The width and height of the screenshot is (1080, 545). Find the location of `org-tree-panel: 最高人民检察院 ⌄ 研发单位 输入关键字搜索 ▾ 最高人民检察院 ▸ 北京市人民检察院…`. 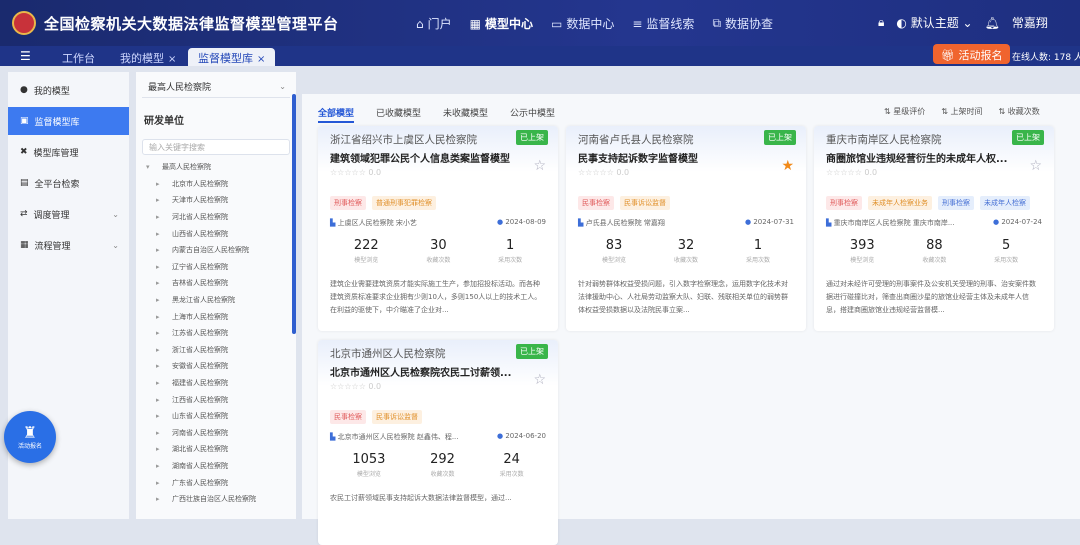

org-tree-panel: 最高人民检察院 ⌄ 研发单位 输入关键字搜索 ▾ 最高人民检察院 ▸ 北京市人民检察院… is located at coordinates (216, 295).